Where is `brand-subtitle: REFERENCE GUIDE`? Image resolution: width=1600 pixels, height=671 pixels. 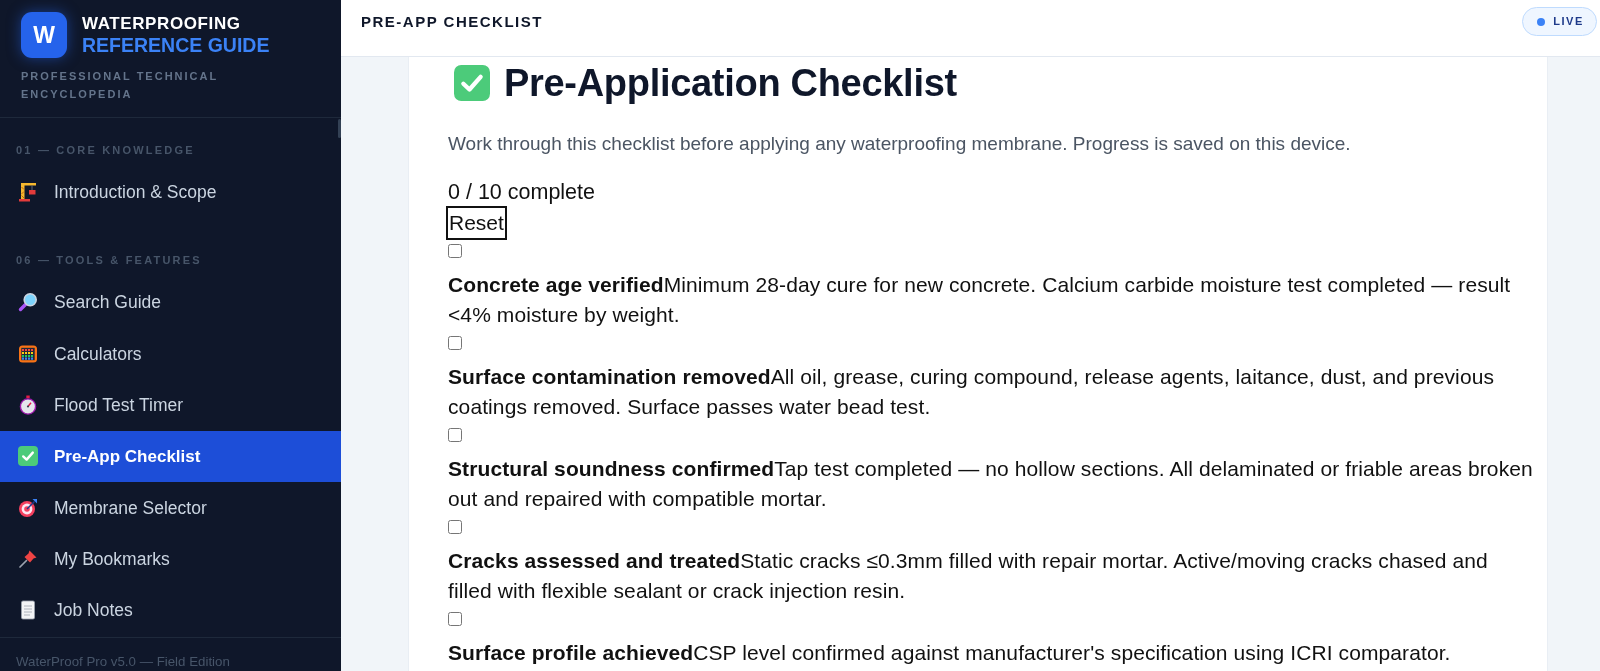 brand-subtitle: REFERENCE GUIDE is located at coordinates (176, 45).